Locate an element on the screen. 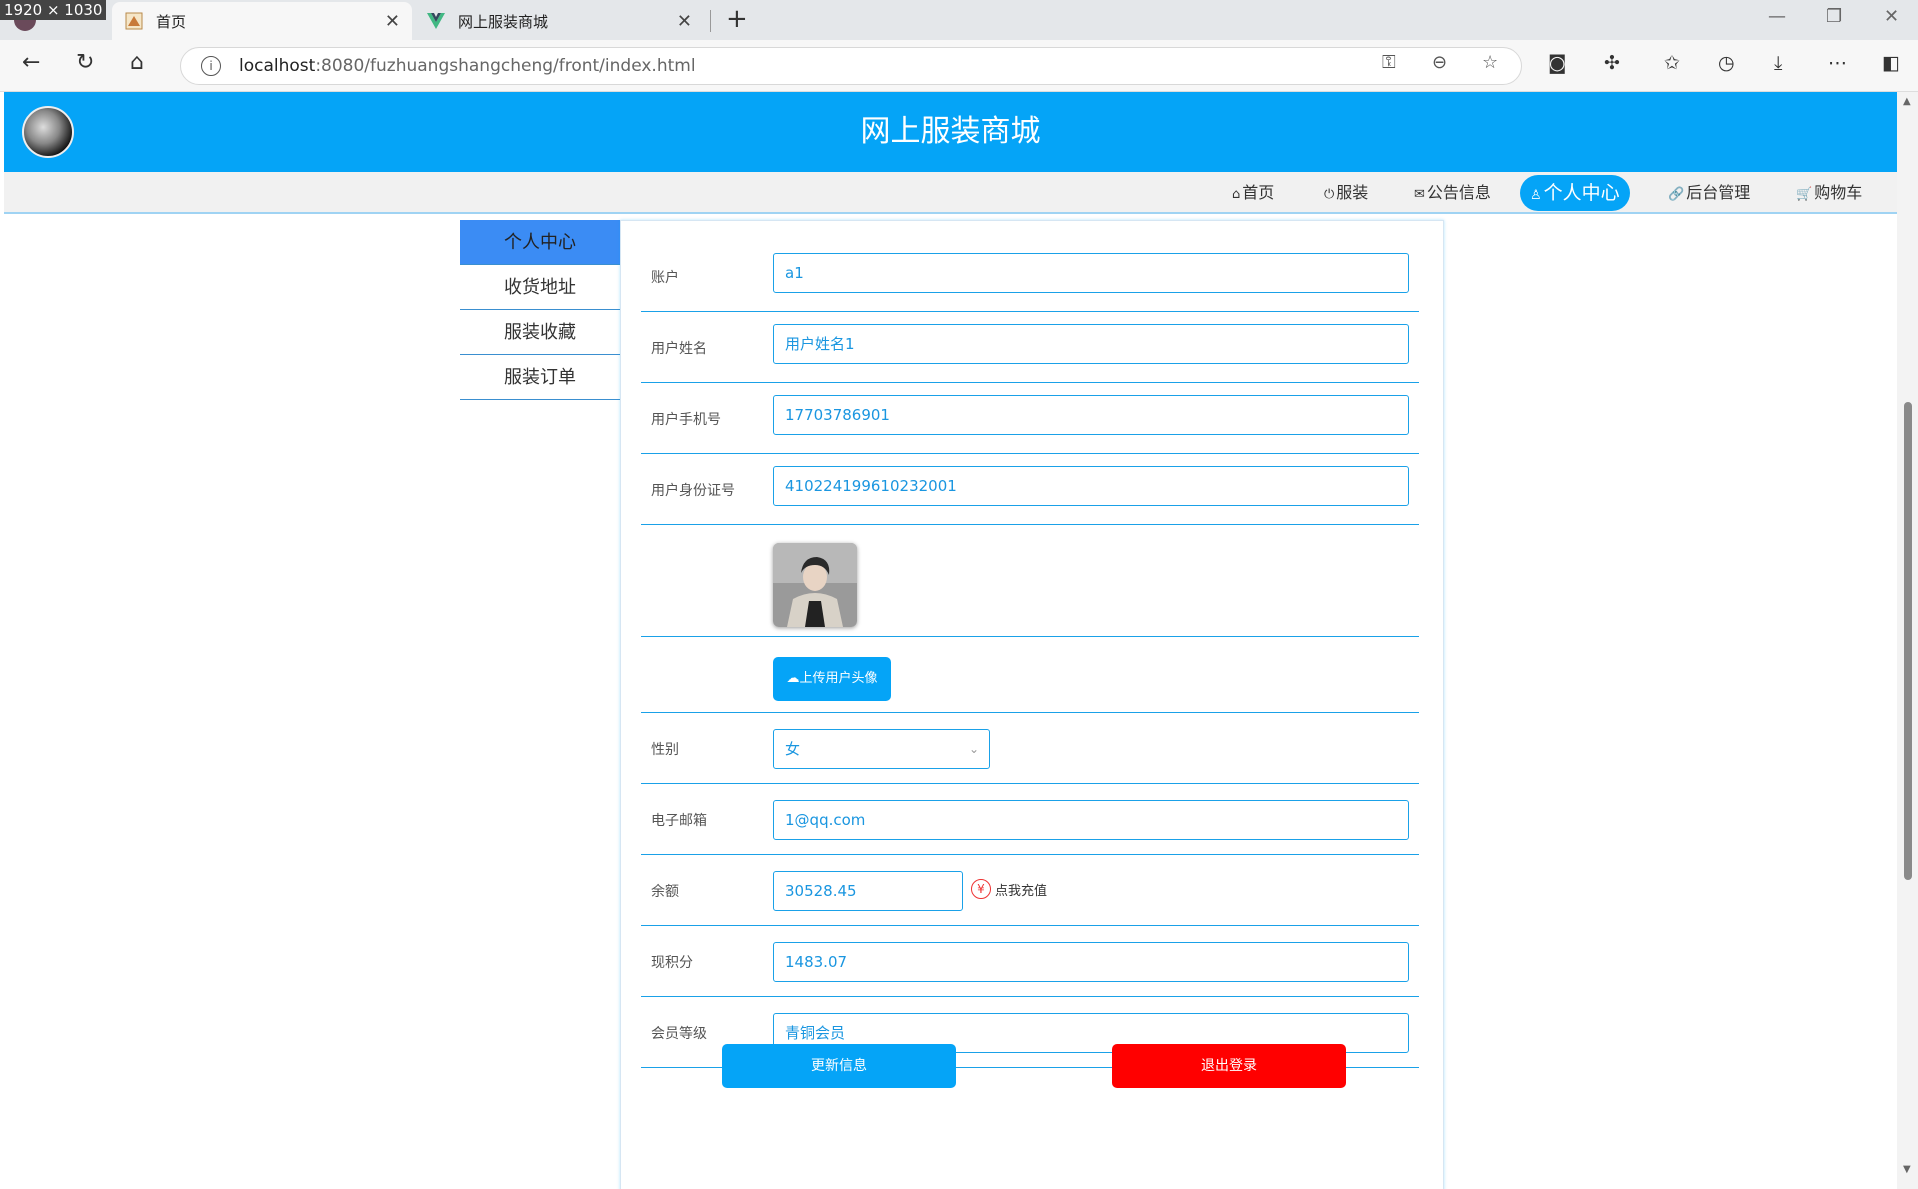 The width and height of the screenshot is (1918, 1189). upload-avatar-button: ☁上传用户头像 is located at coordinates (832, 679).